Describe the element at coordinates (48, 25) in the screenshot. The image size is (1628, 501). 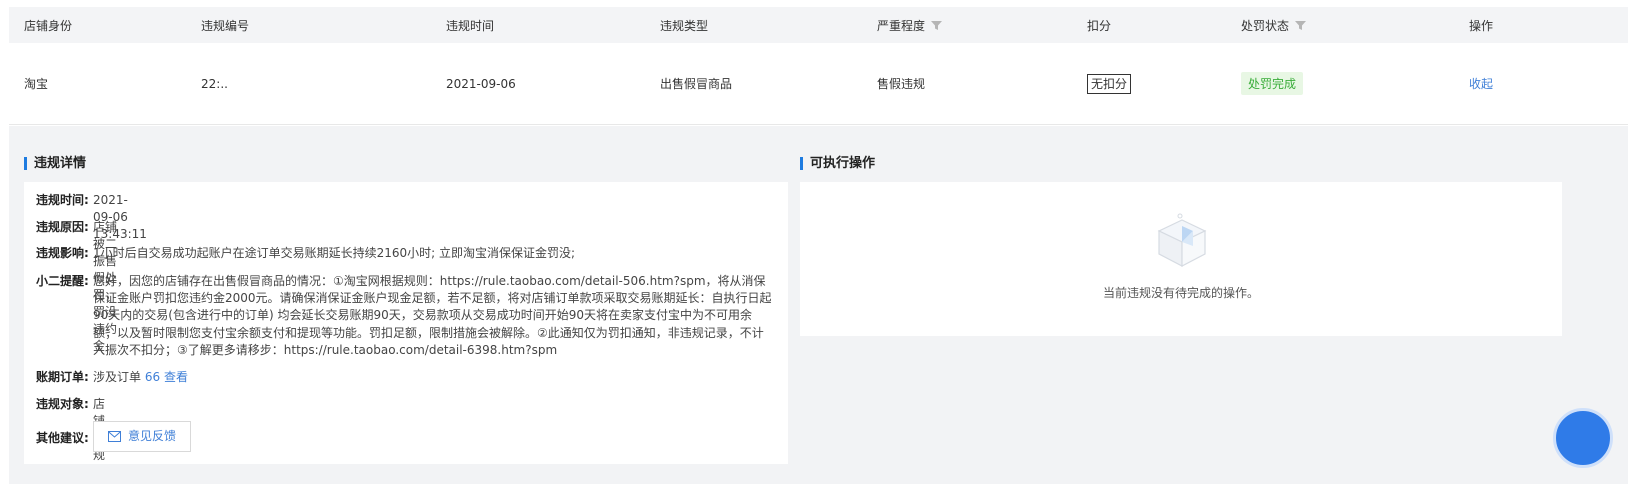
I see `header-shop-identity: 店铺身份` at that location.